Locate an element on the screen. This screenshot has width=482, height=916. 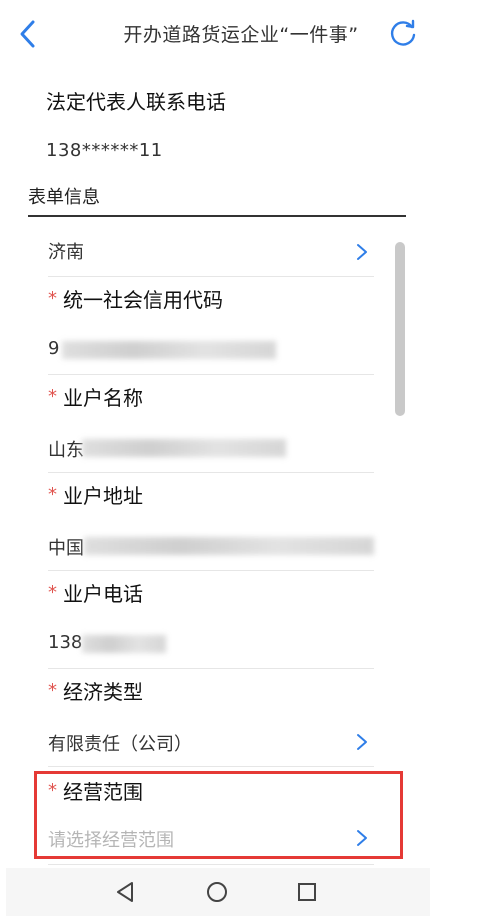
business-address-label-row: * 业户地址 is located at coordinates (211, 494).